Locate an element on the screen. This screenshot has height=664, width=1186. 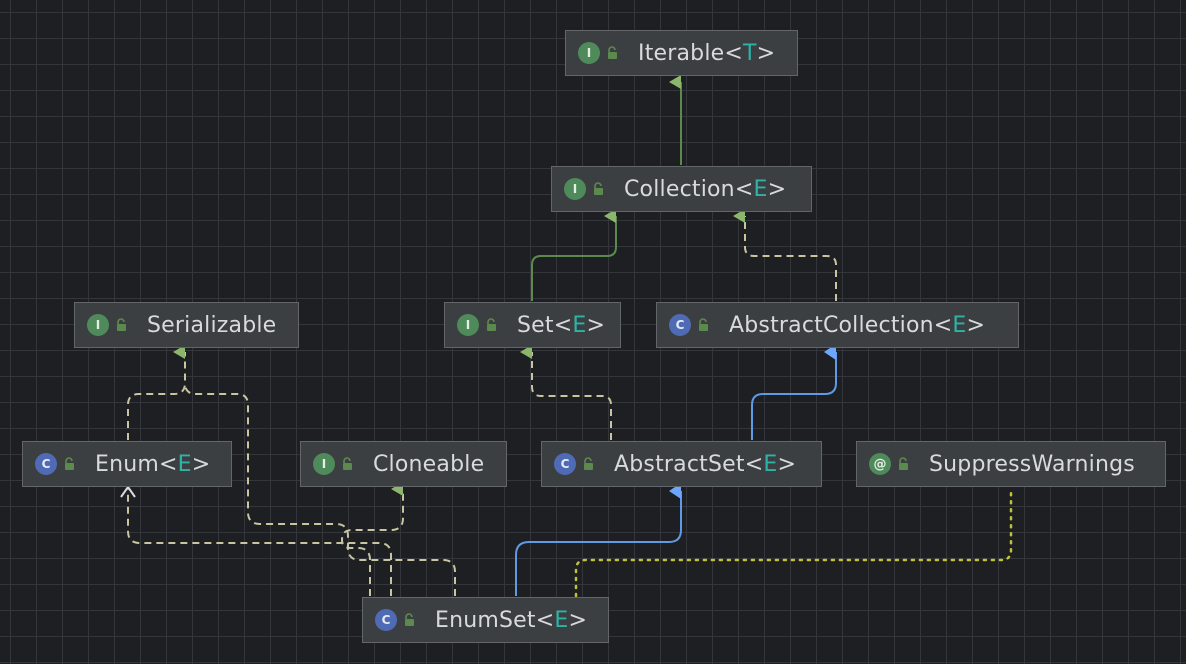
node-set: I Set<E> is located at coordinates (532, 325).